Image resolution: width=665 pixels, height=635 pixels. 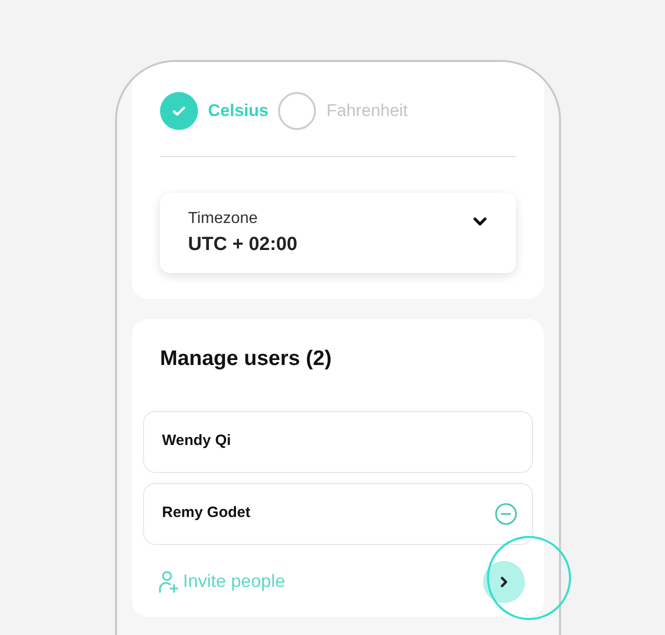 I want to click on chevron-right-icon, so click(x=504, y=581).